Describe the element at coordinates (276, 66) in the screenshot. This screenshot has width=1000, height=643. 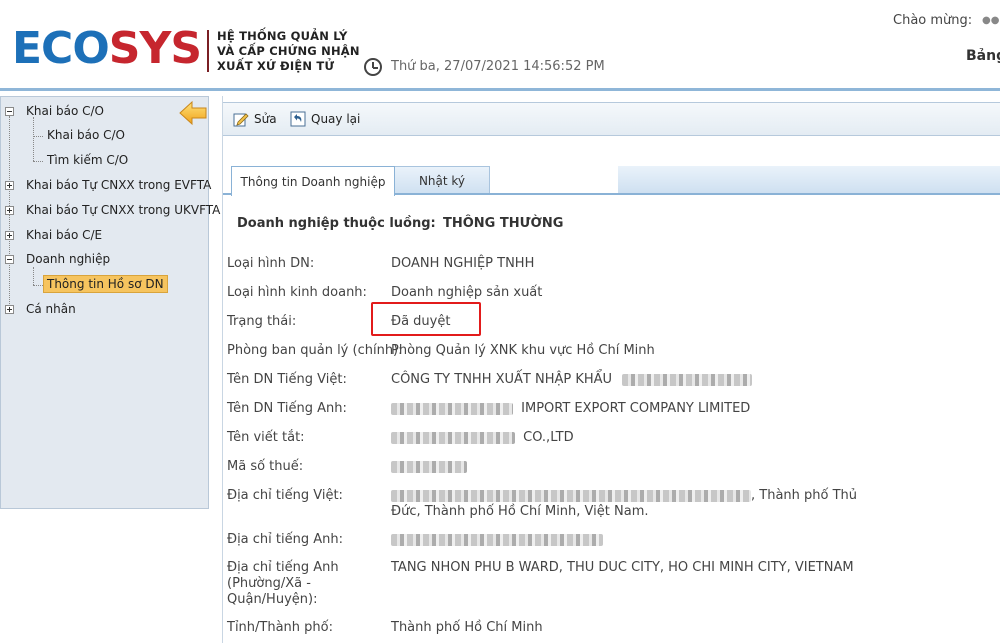
I see `tagline-line3: XUẤT XỨ ĐIỆN TỬ` at that location.